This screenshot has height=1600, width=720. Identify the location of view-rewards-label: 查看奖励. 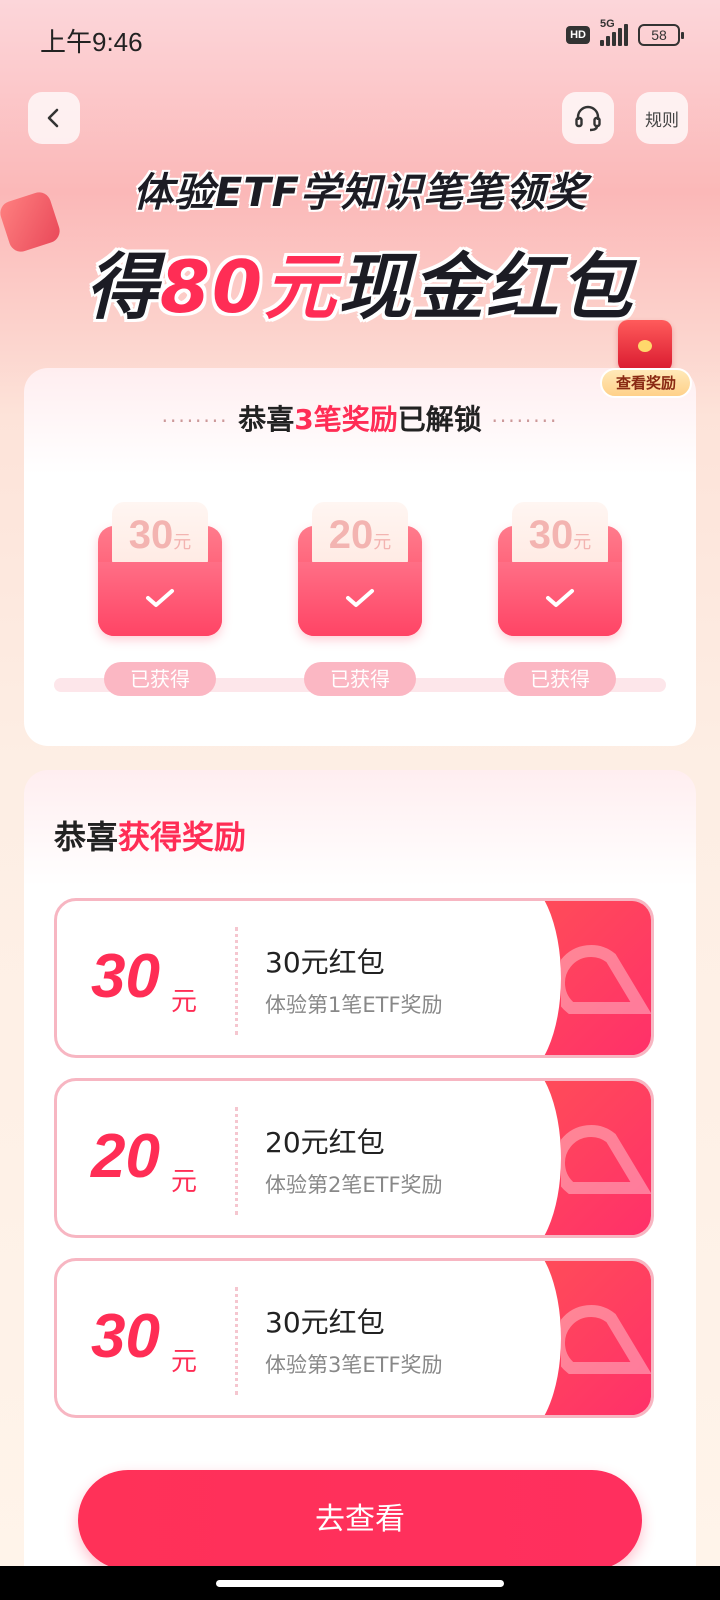
(646, 383).